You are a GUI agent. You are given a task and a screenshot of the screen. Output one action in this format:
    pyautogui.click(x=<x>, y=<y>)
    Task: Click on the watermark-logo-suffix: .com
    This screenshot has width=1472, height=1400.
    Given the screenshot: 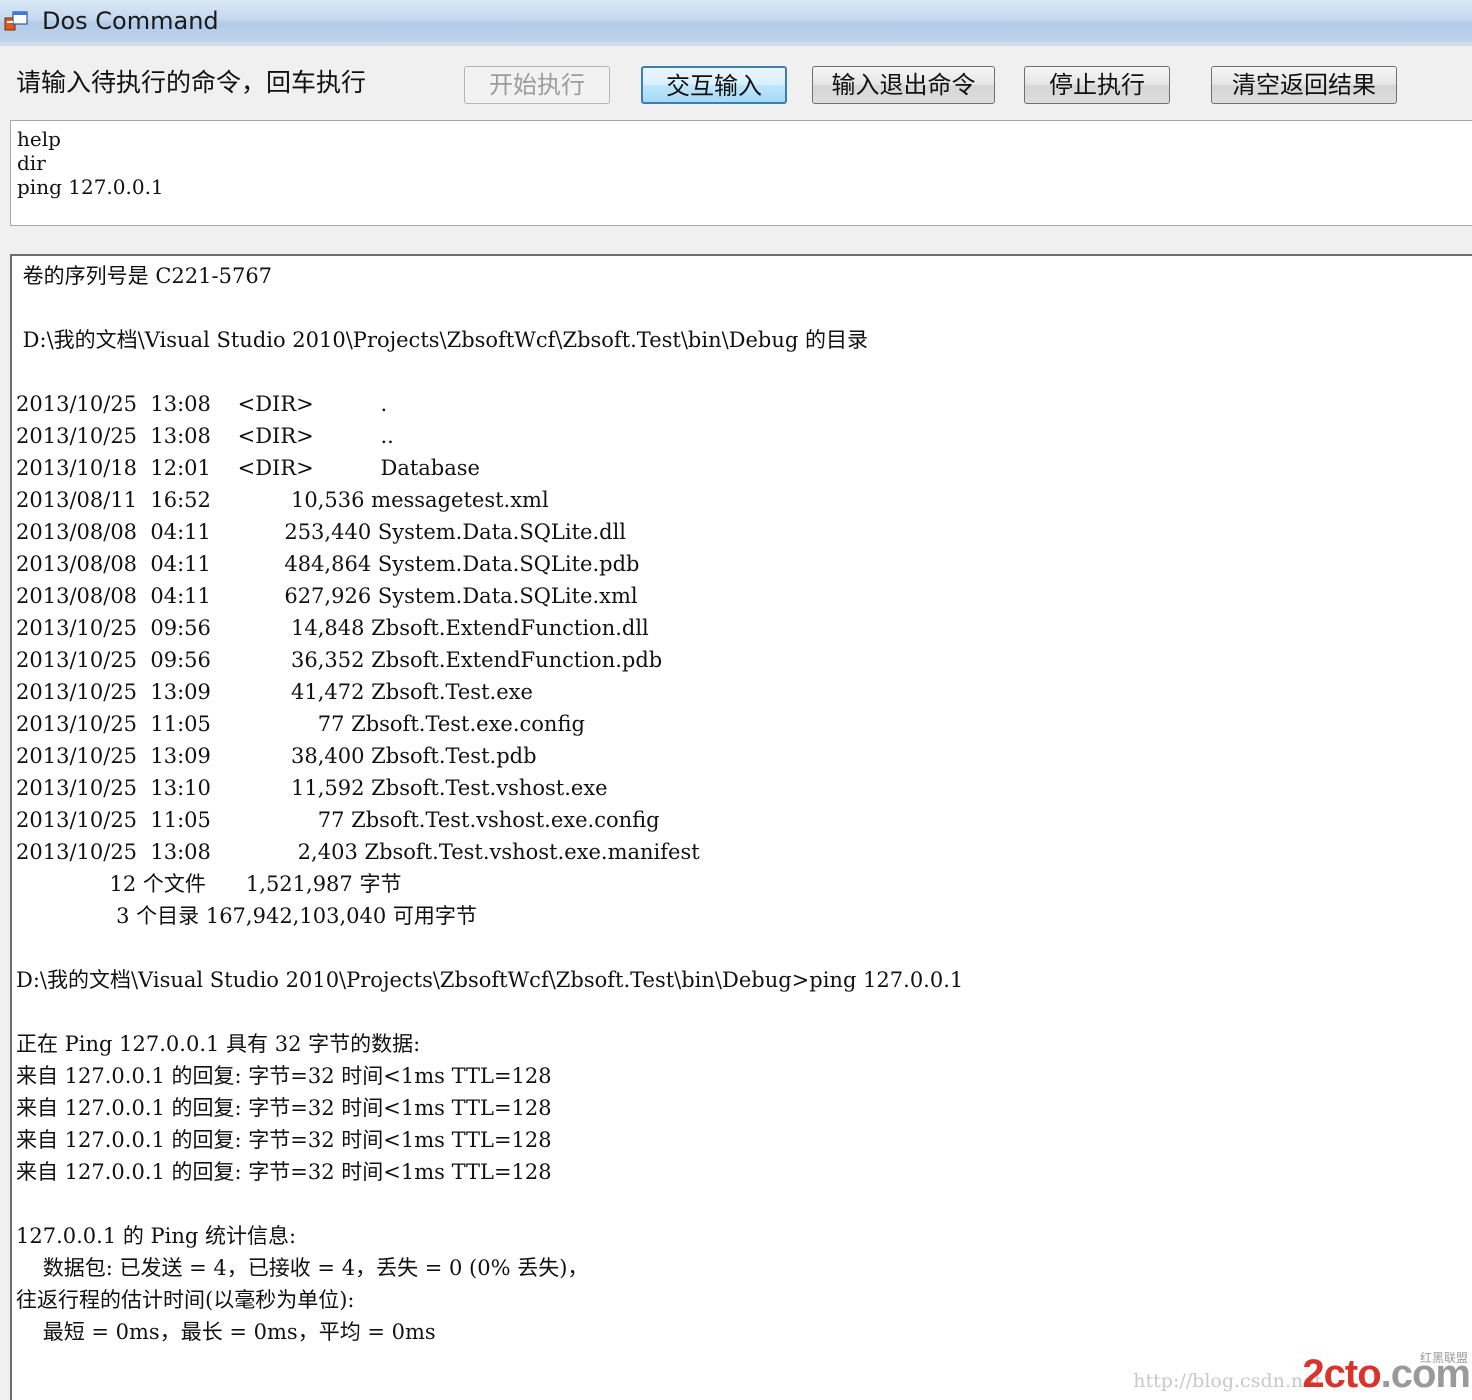 What is the action you would take?
    pyautogui.click(x=1425, y=1374)
    